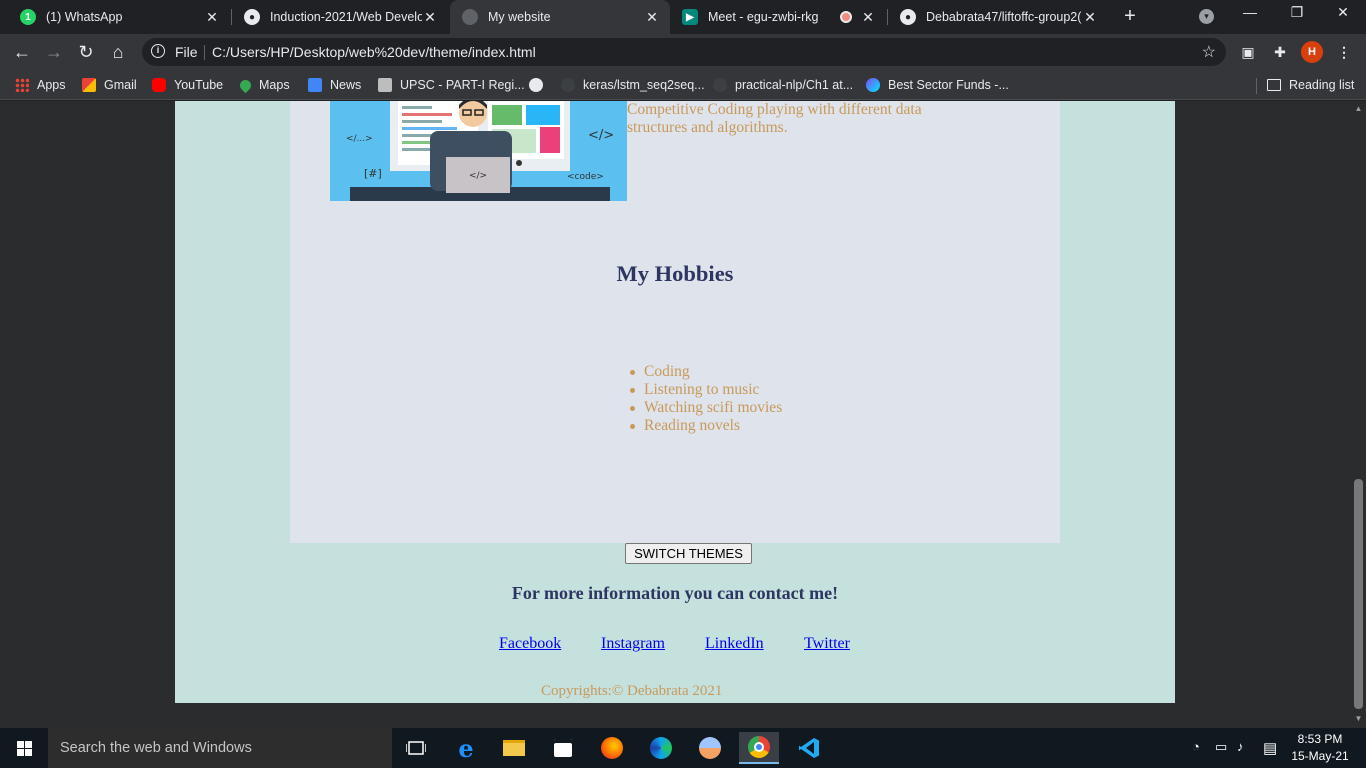 This screenshot has height=768, width=1366. What do you see at coordinates (263, 85) in the screenshot?
I see `bookmark-maps: Maps` at bounding box center [263, 85].